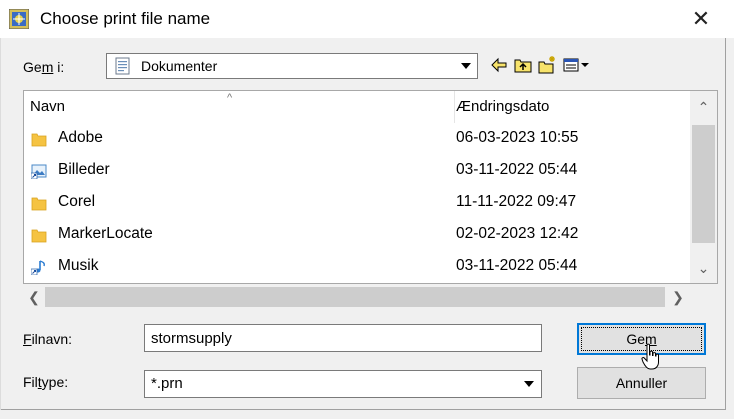  What do you see at coordinates (523, 65) in the screenshot?
I see `up-folder-icon` at bounding box center [523, 65].